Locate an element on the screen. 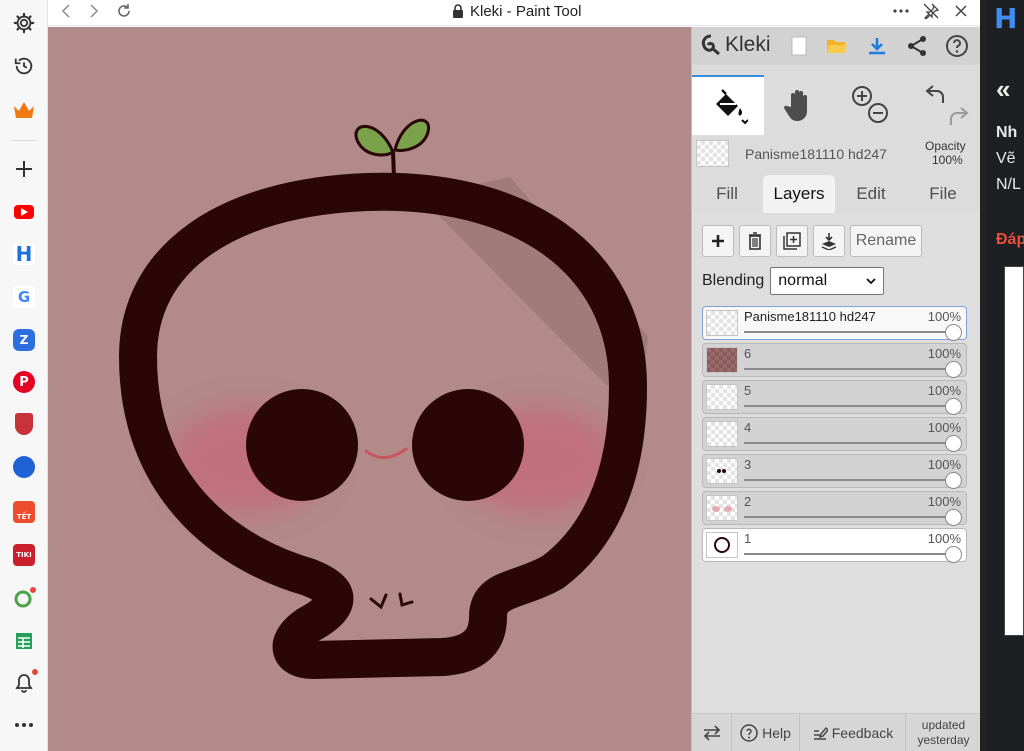 This screenshot has width=1024, height=751. pinterest-icon: P is located at coordinates (24, 382).